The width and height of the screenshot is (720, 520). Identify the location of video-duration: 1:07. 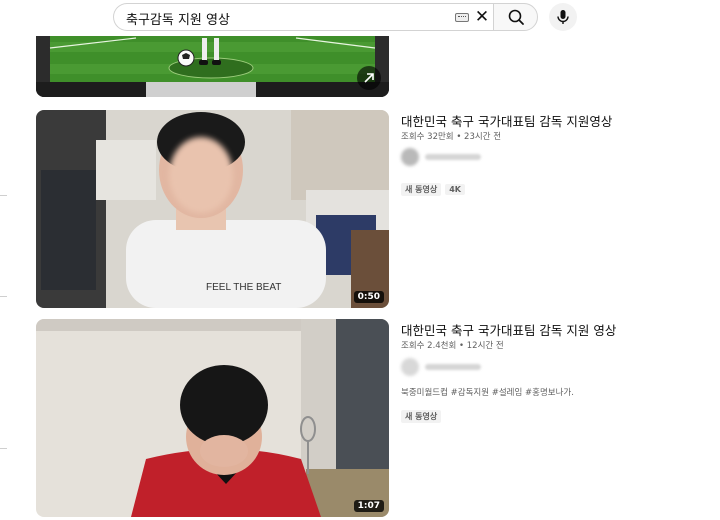
(368, 506).